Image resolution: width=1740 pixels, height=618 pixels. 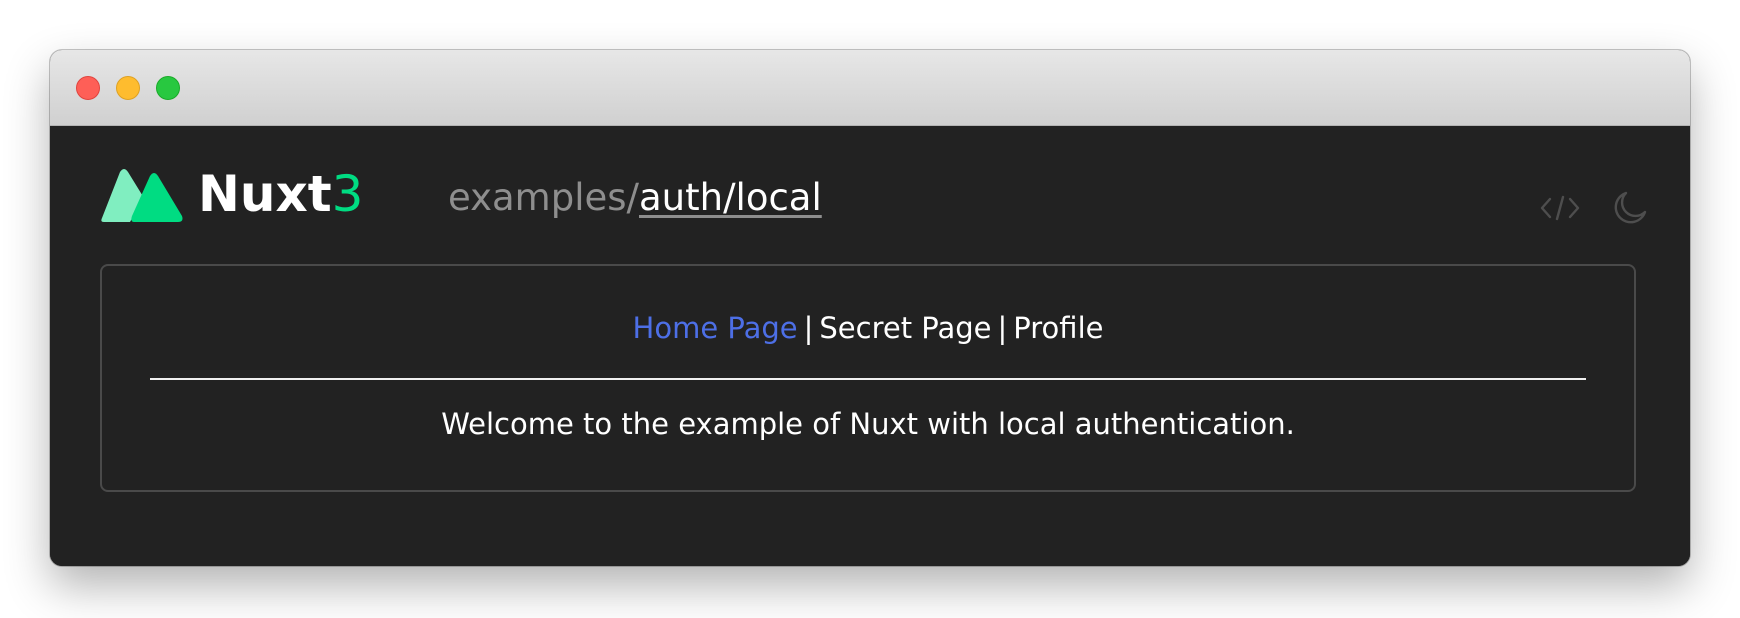 I want to click on brand-version: 3, so click(x=347, y=194).